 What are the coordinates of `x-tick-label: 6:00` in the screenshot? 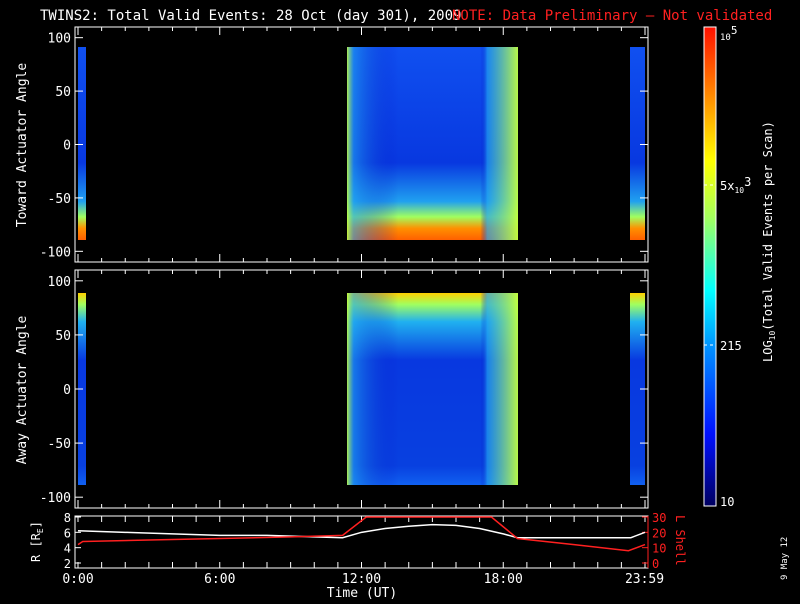 It's located at (219, 579).